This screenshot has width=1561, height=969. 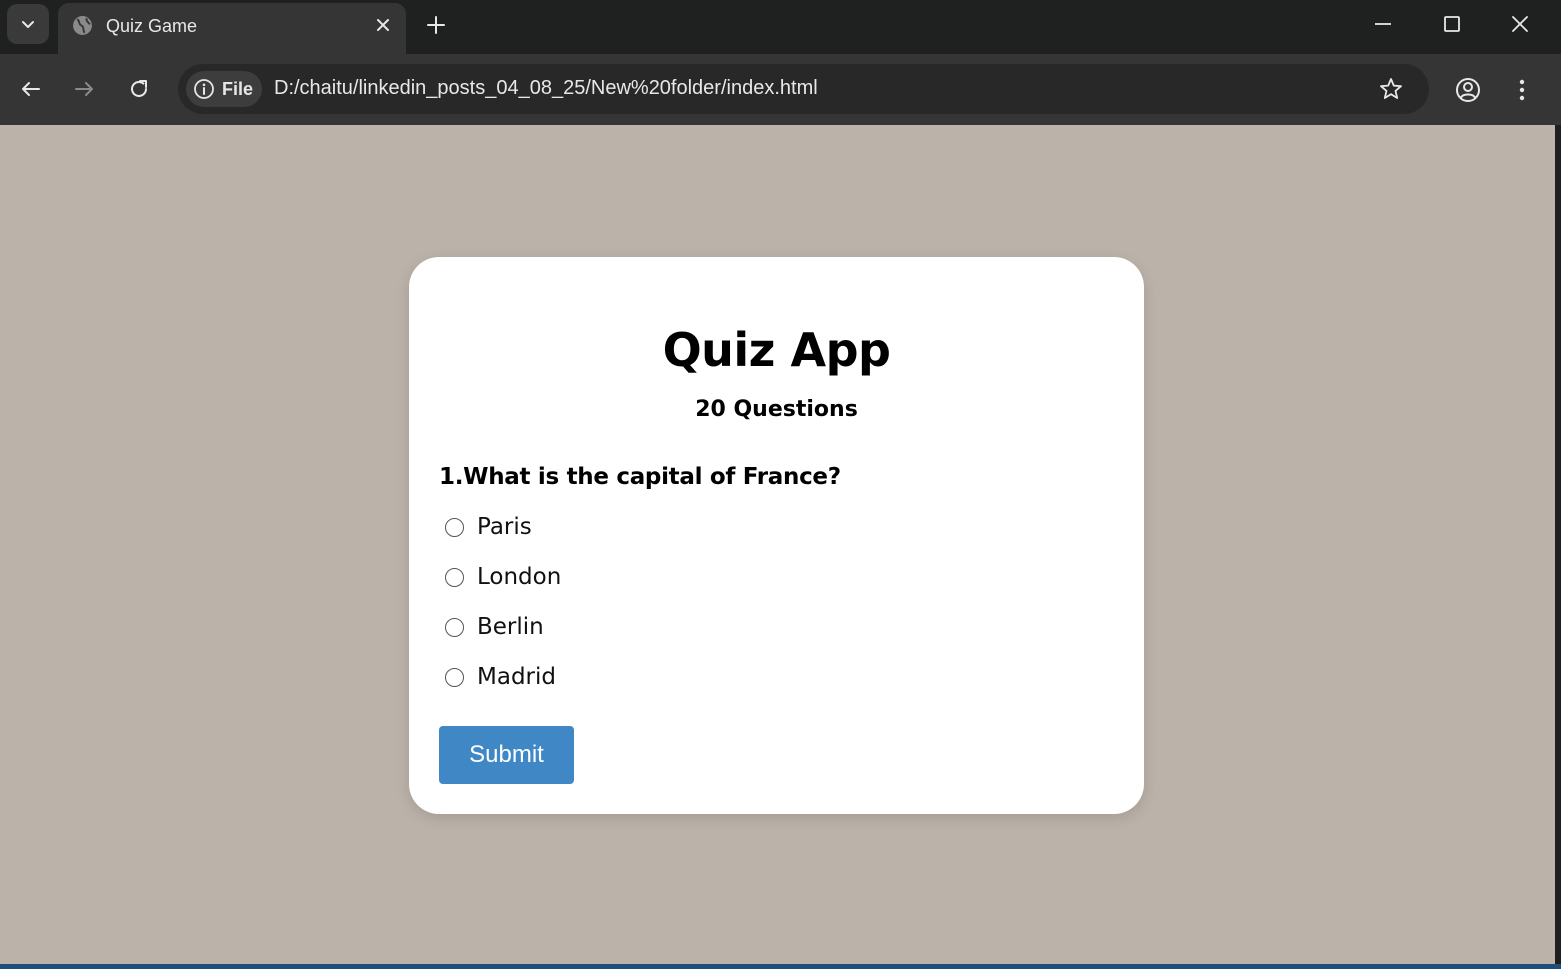 What do you see at coordinates (519, 577) in the screenshot?
I see `option-label: London` at bounding box center [519, 577].